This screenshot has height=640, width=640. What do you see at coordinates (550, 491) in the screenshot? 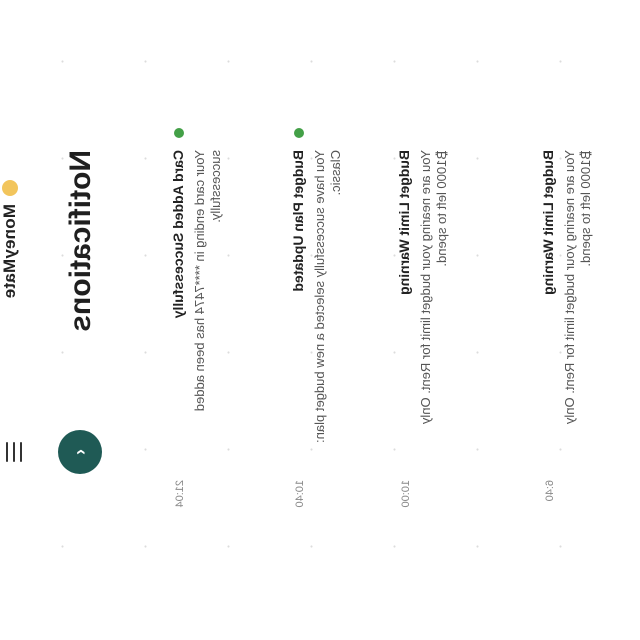
I see `notification-time: 6:40` at bounding box center [550, 491].